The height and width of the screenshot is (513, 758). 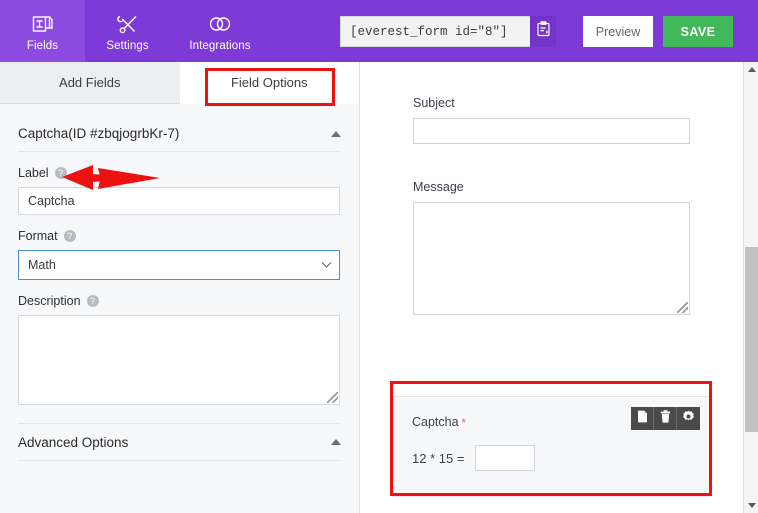 I want to click on label-text: Label, so click(x=33, y=173).